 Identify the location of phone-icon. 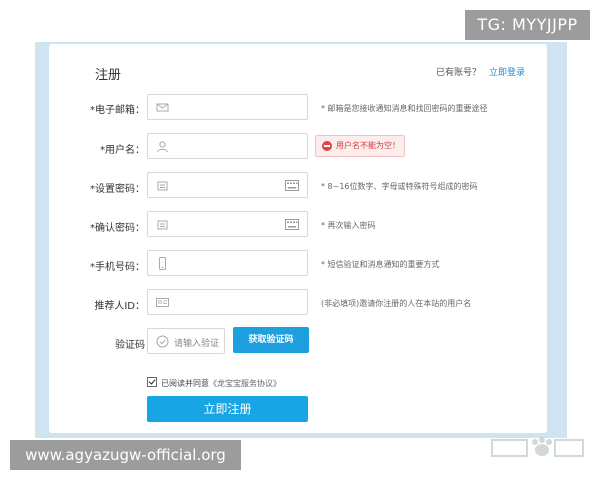
(162, 263).